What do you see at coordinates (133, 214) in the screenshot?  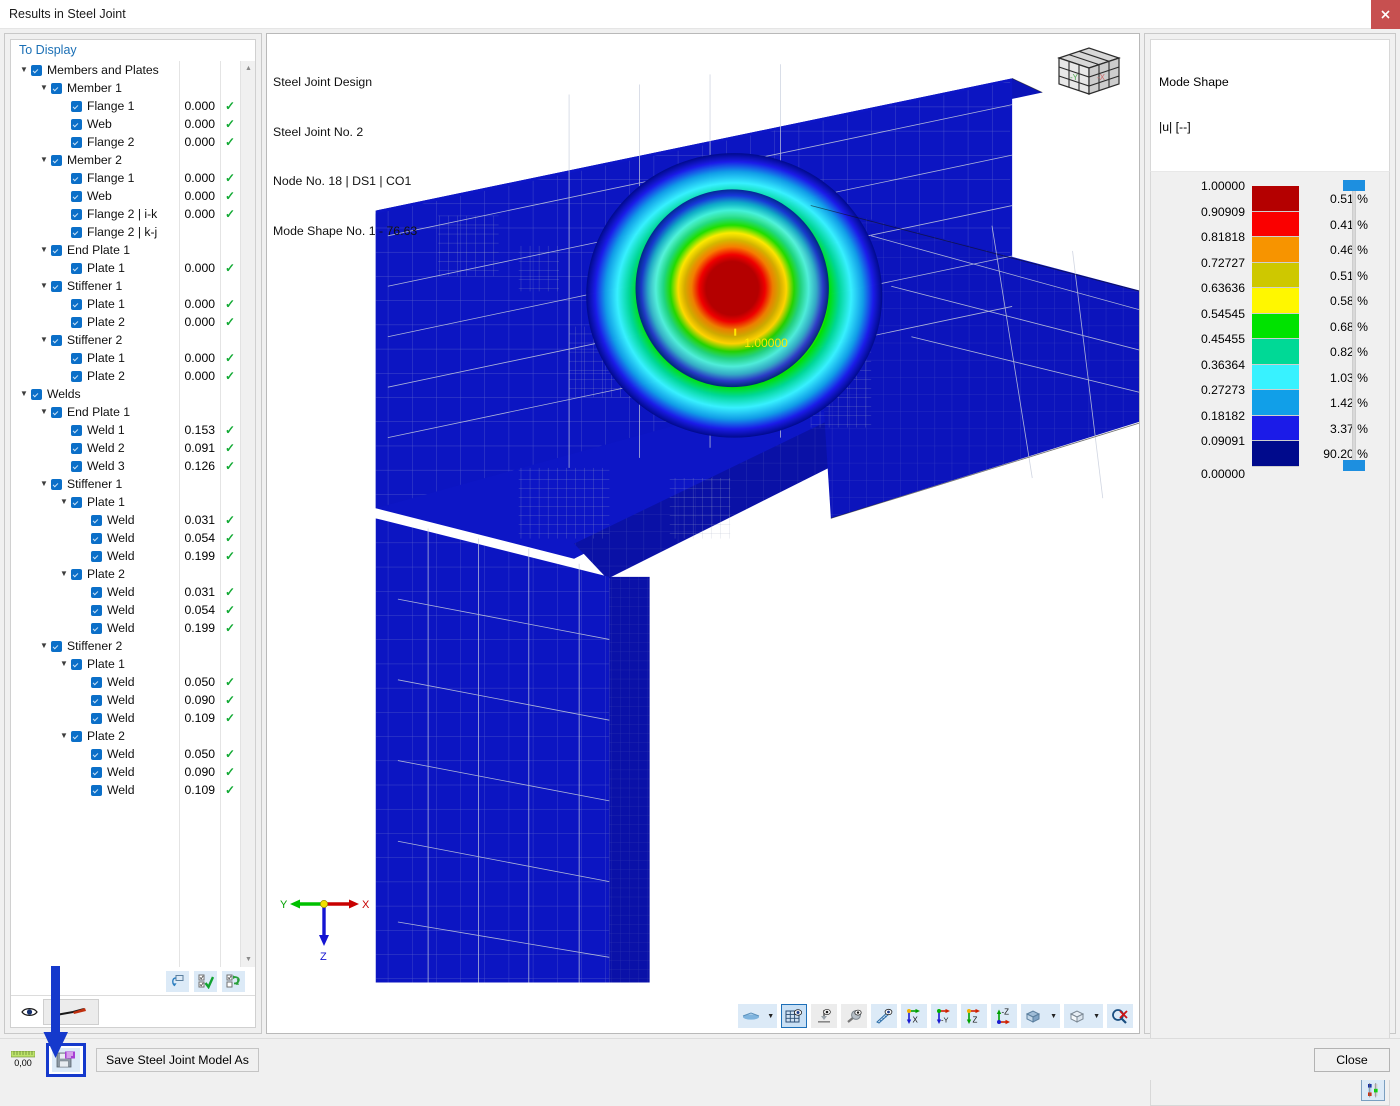 I see `tree-row: Flange 2 | i-k 0.000 ✓` at bounding box center [133, 214].